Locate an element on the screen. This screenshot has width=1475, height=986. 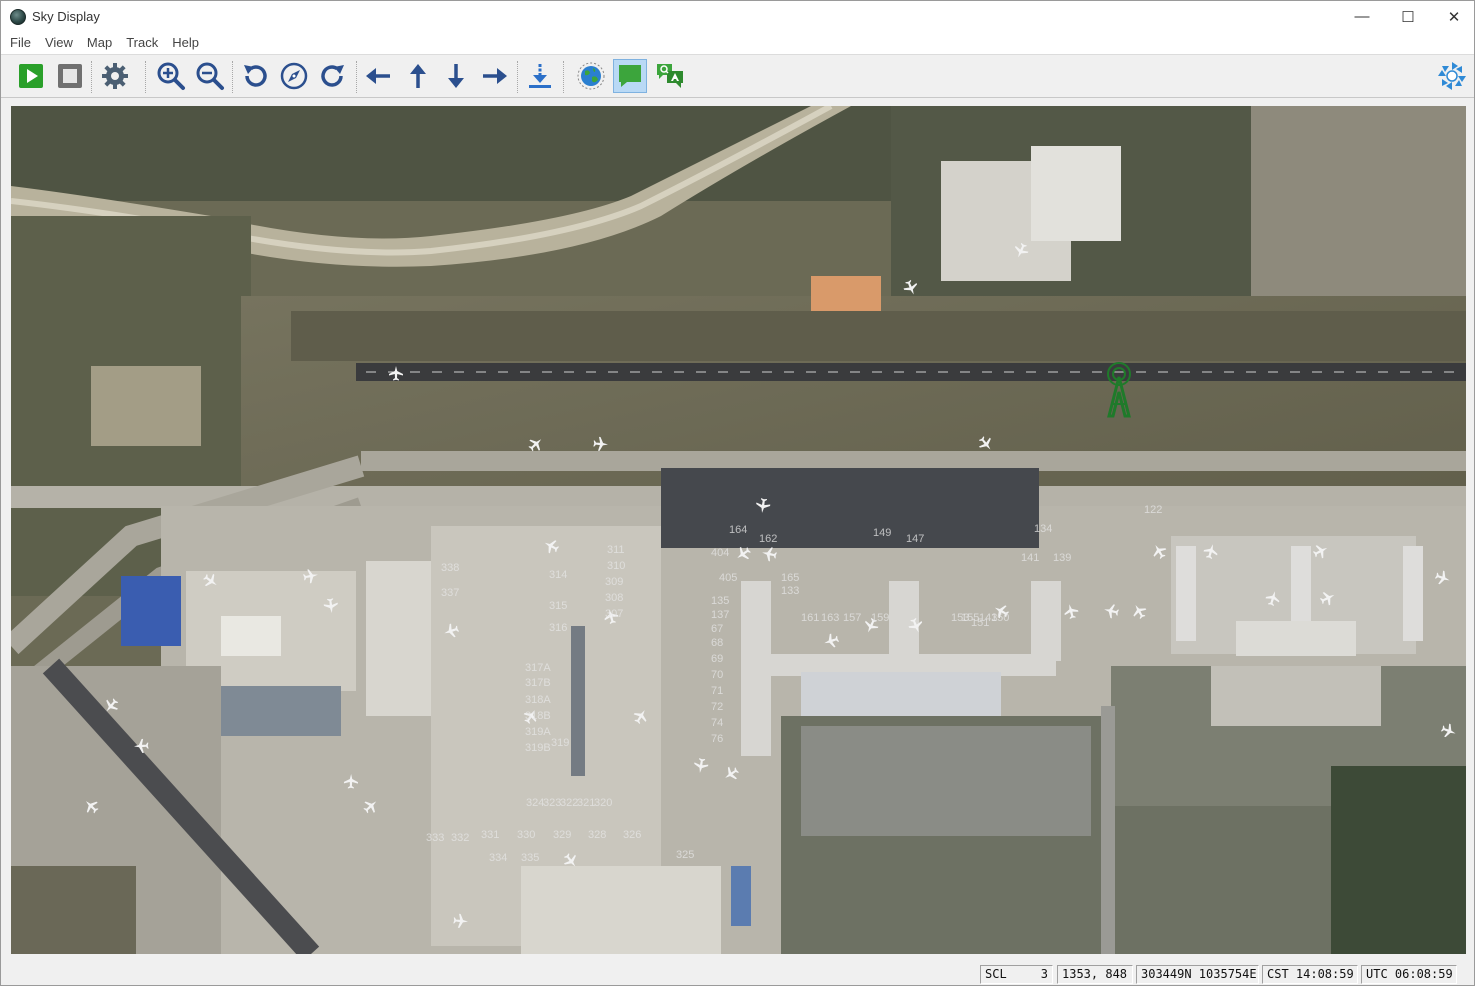
menu-help: Help is located at coordinates (185, 43).